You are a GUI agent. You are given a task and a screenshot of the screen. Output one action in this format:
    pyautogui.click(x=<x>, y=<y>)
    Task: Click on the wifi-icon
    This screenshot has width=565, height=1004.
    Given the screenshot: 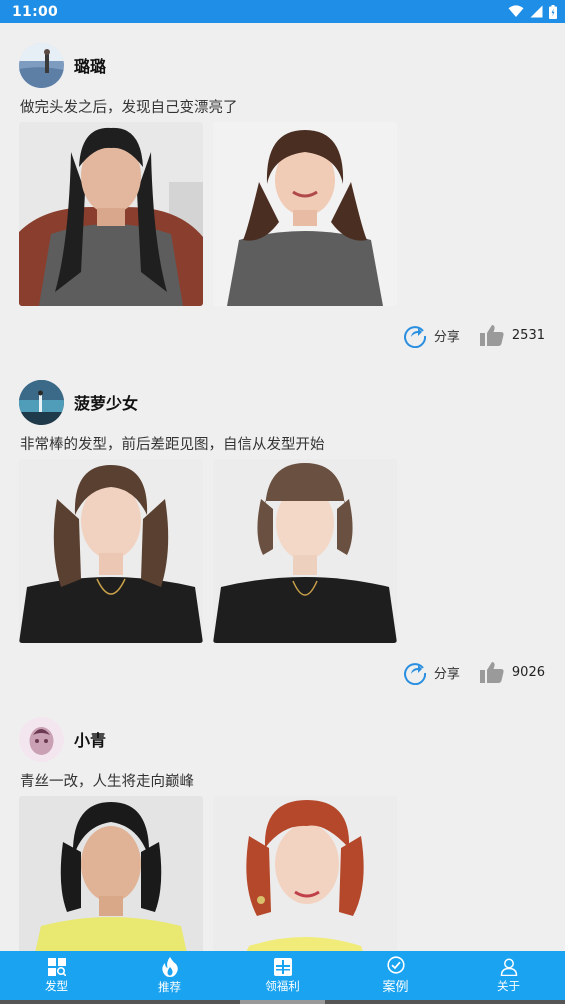 What is the action you would take?
    pyautogui.click(x=516, y=11)
    